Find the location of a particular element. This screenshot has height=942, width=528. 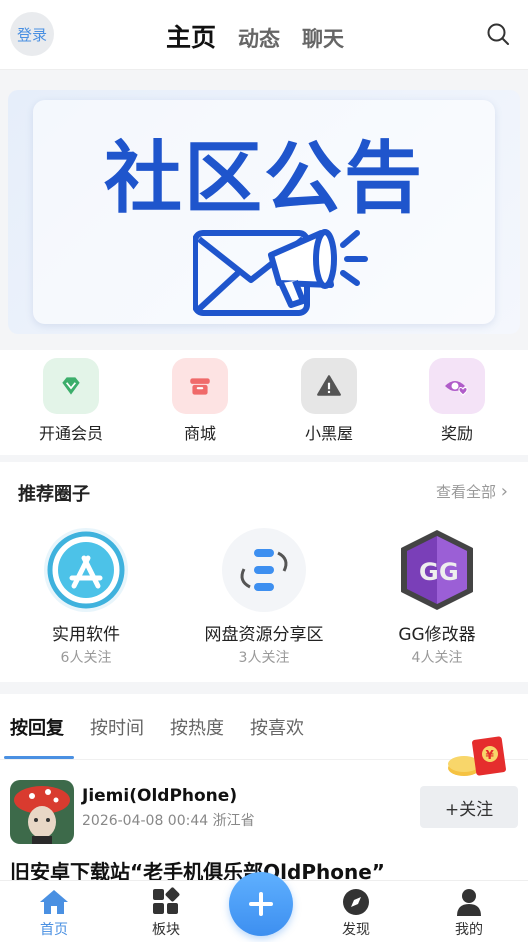

main-tabs: 主页 动态 聊天 is located at coordinates (255, 36).